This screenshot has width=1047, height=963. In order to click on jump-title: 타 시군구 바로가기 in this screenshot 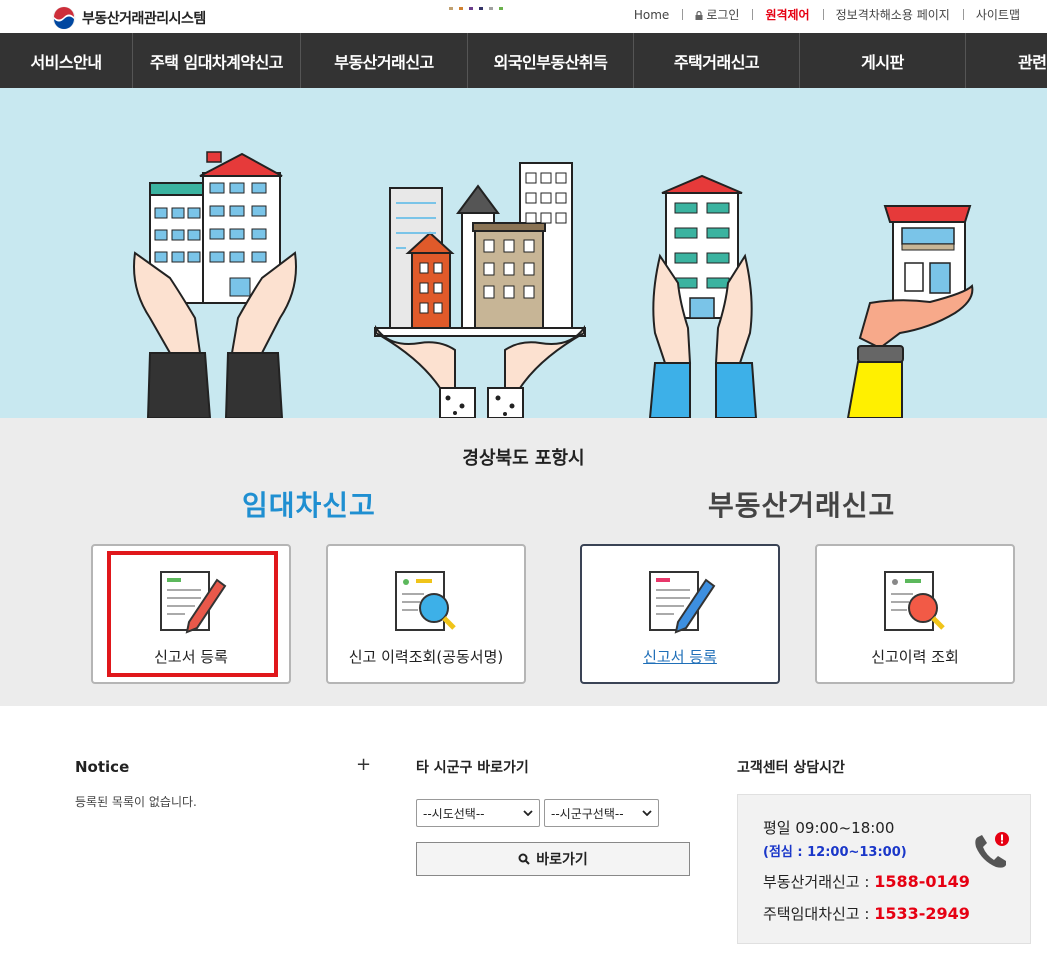, I will do `click(472, 768)`.